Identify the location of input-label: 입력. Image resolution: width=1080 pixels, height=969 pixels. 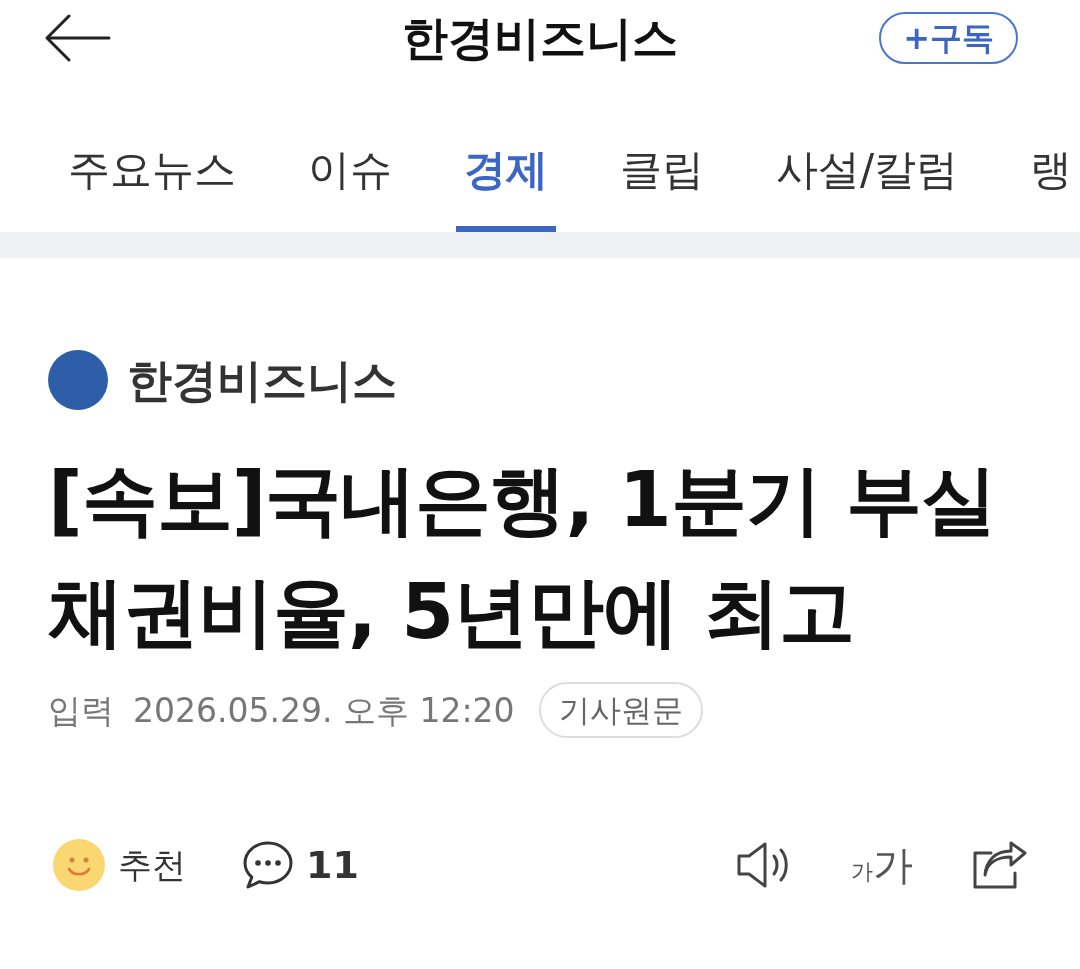
(81, 710).